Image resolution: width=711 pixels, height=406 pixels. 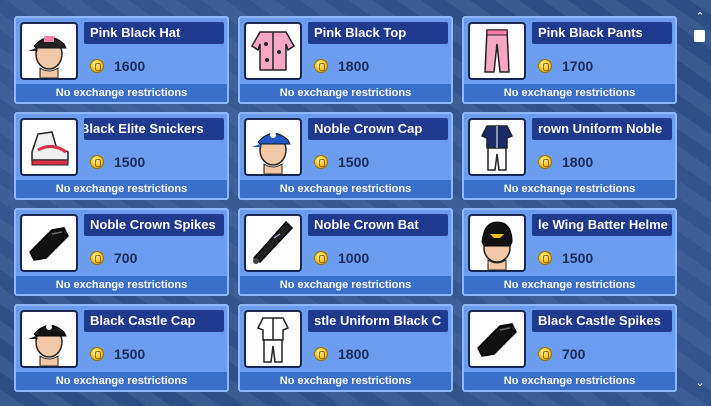 What do you see at coordinates (602, 321) in the screenshot?
I see `item-name: Black Castle Spikes` at bounding box center [602, 321].